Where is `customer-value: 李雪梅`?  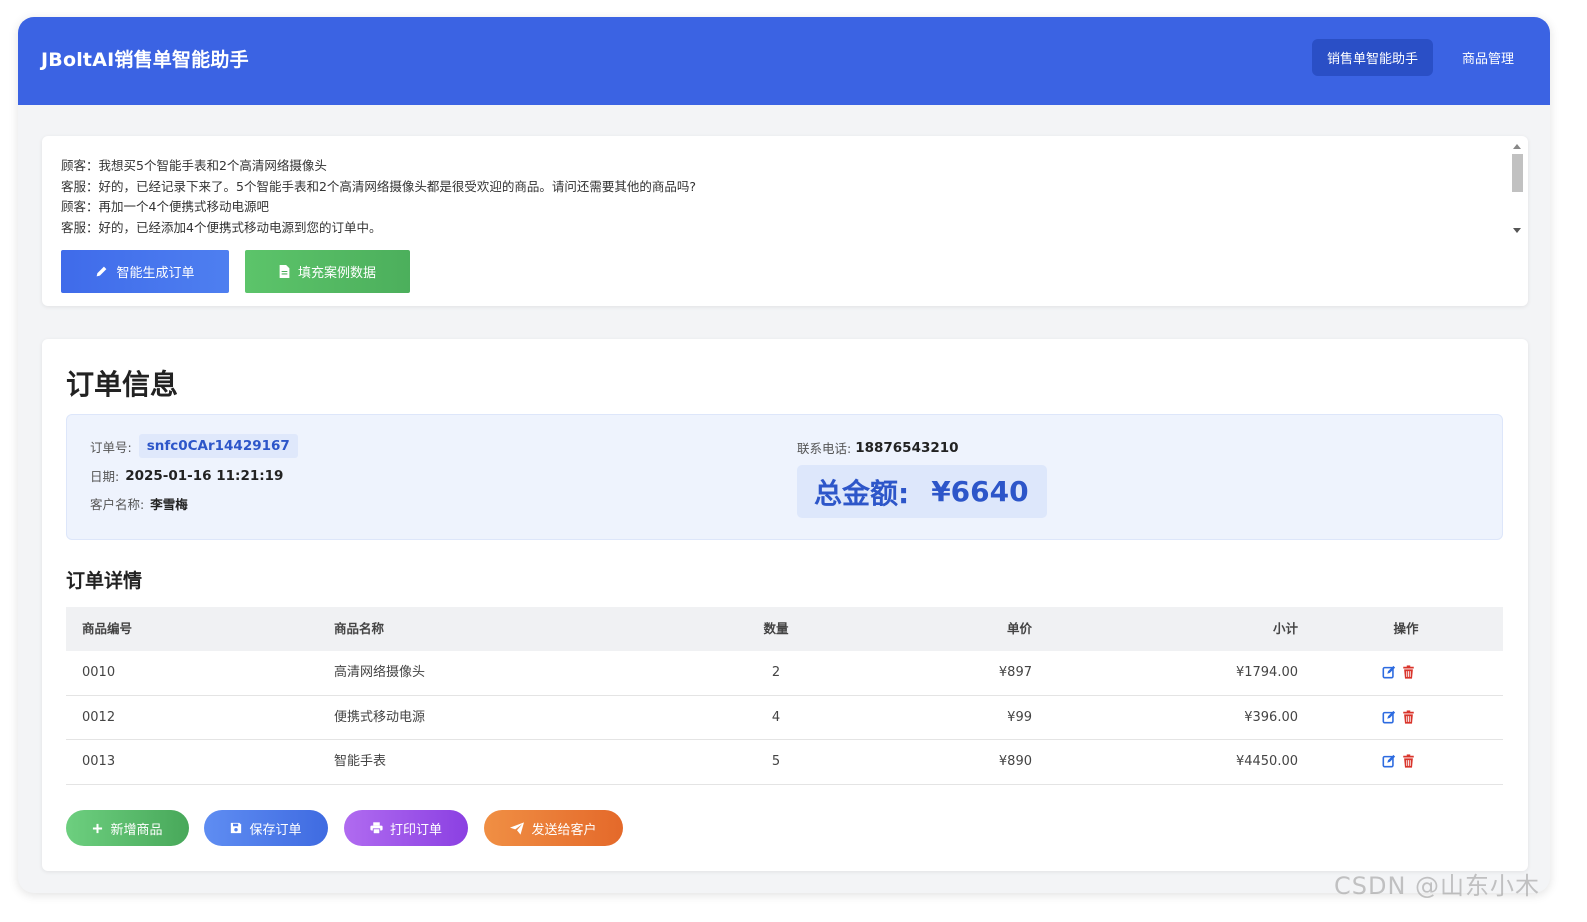
customer-value: 李雪梅 is located at coordinates (169, 504).